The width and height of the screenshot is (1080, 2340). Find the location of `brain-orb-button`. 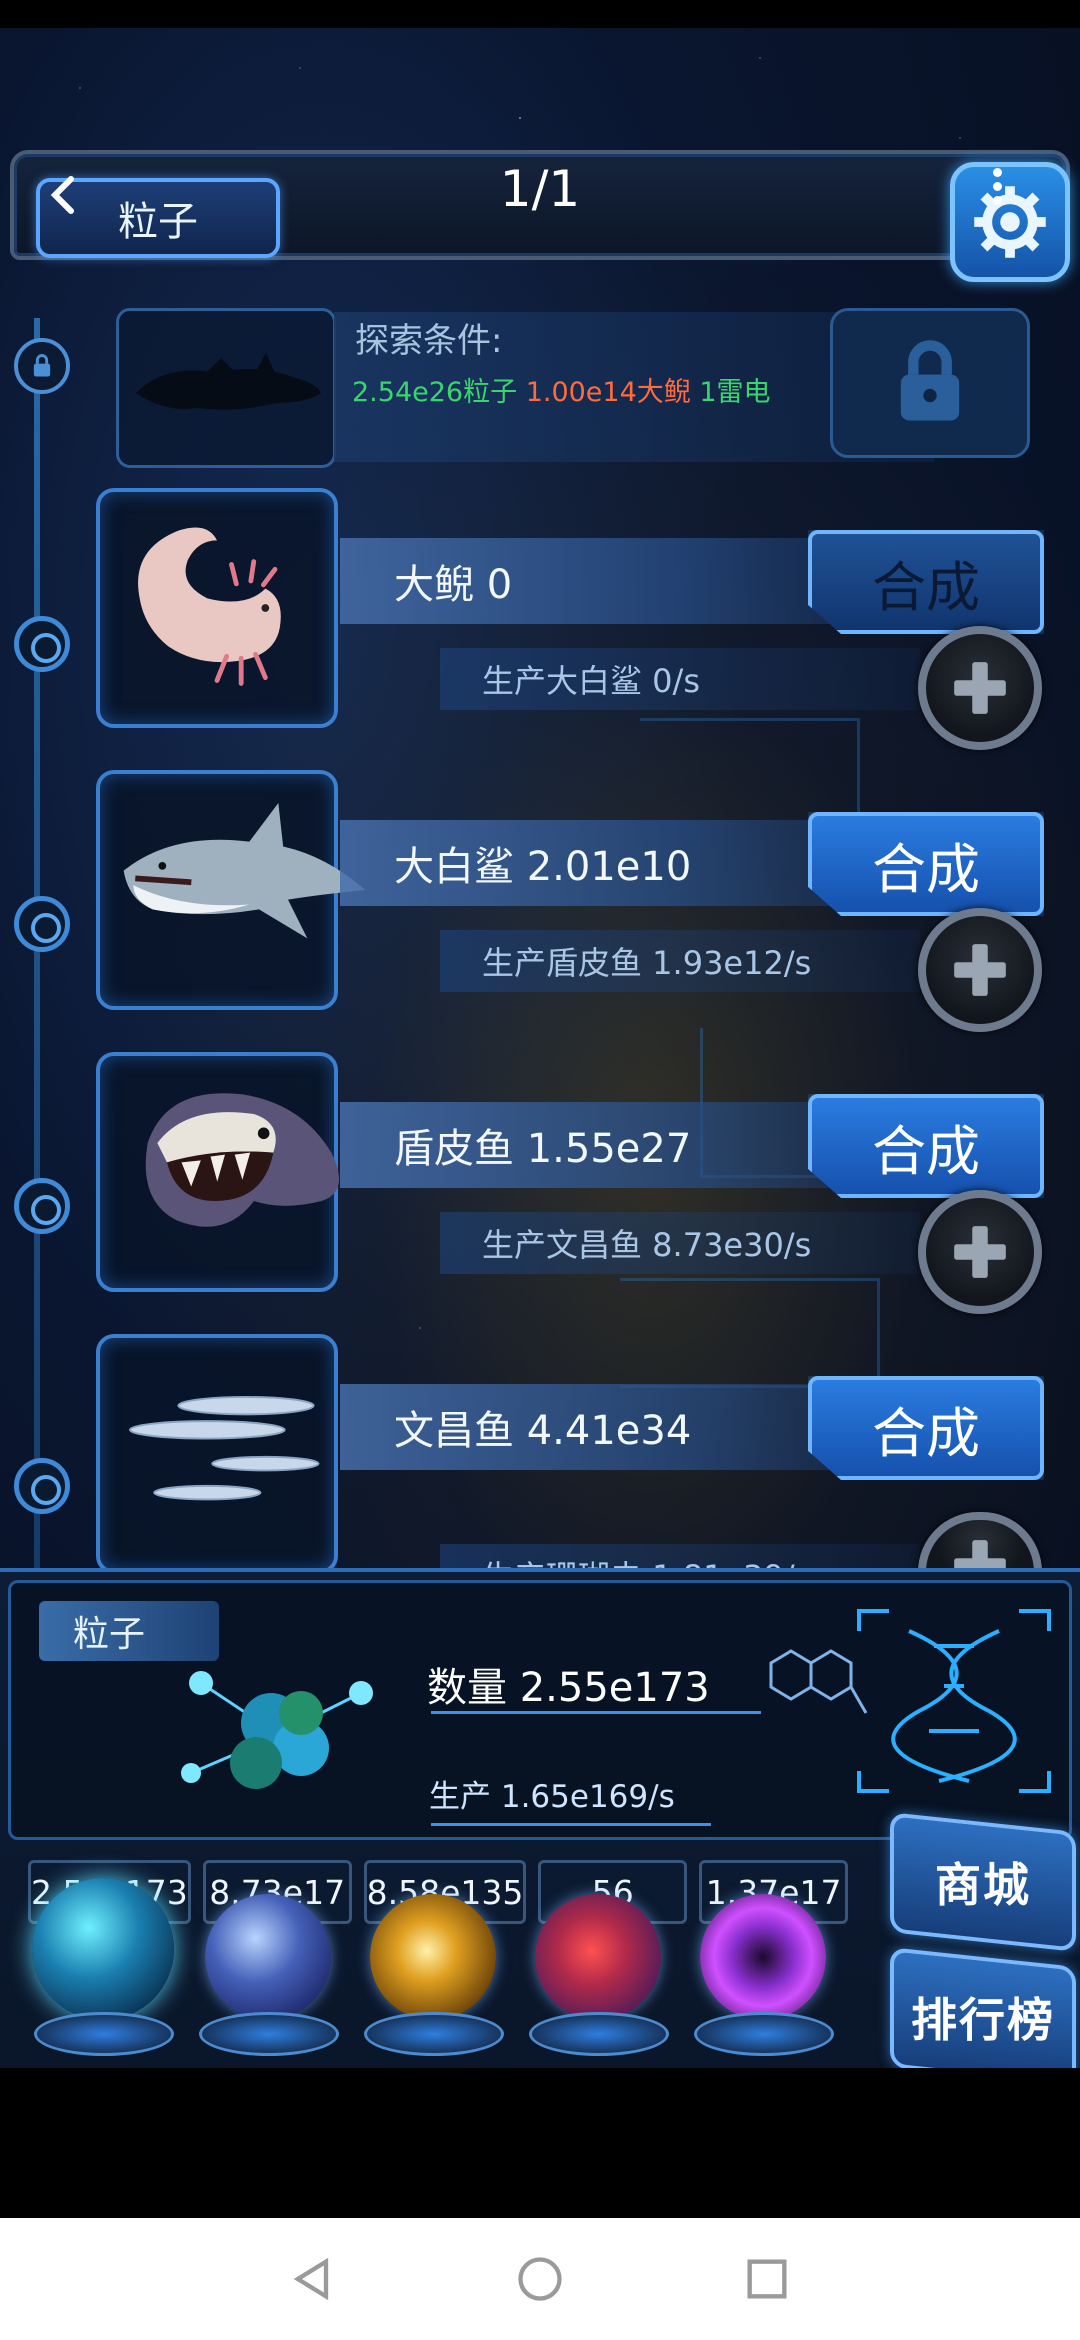

brain-orb-button is located at coordinates (600, 1979).